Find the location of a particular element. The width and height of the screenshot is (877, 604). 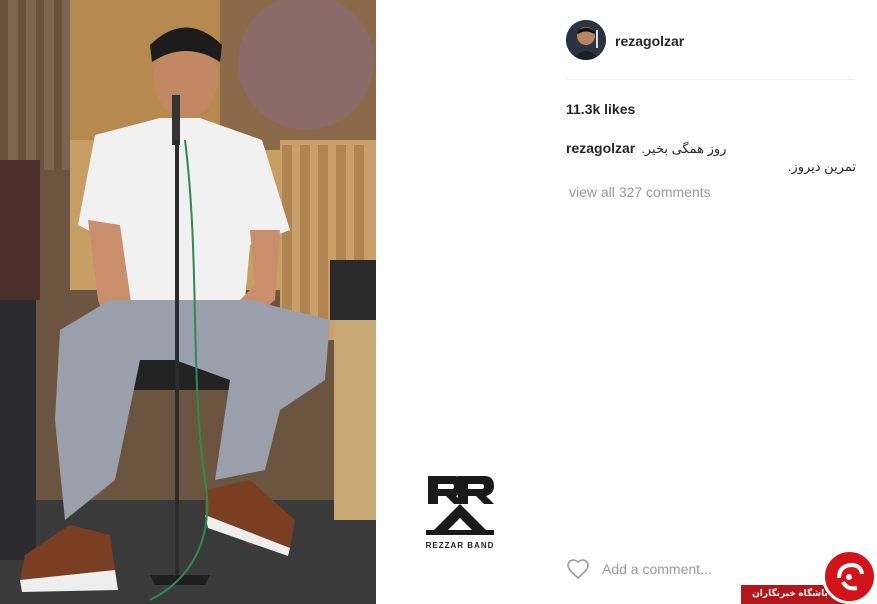

post-header: rezagolzar is located at coordinates (710, 49).